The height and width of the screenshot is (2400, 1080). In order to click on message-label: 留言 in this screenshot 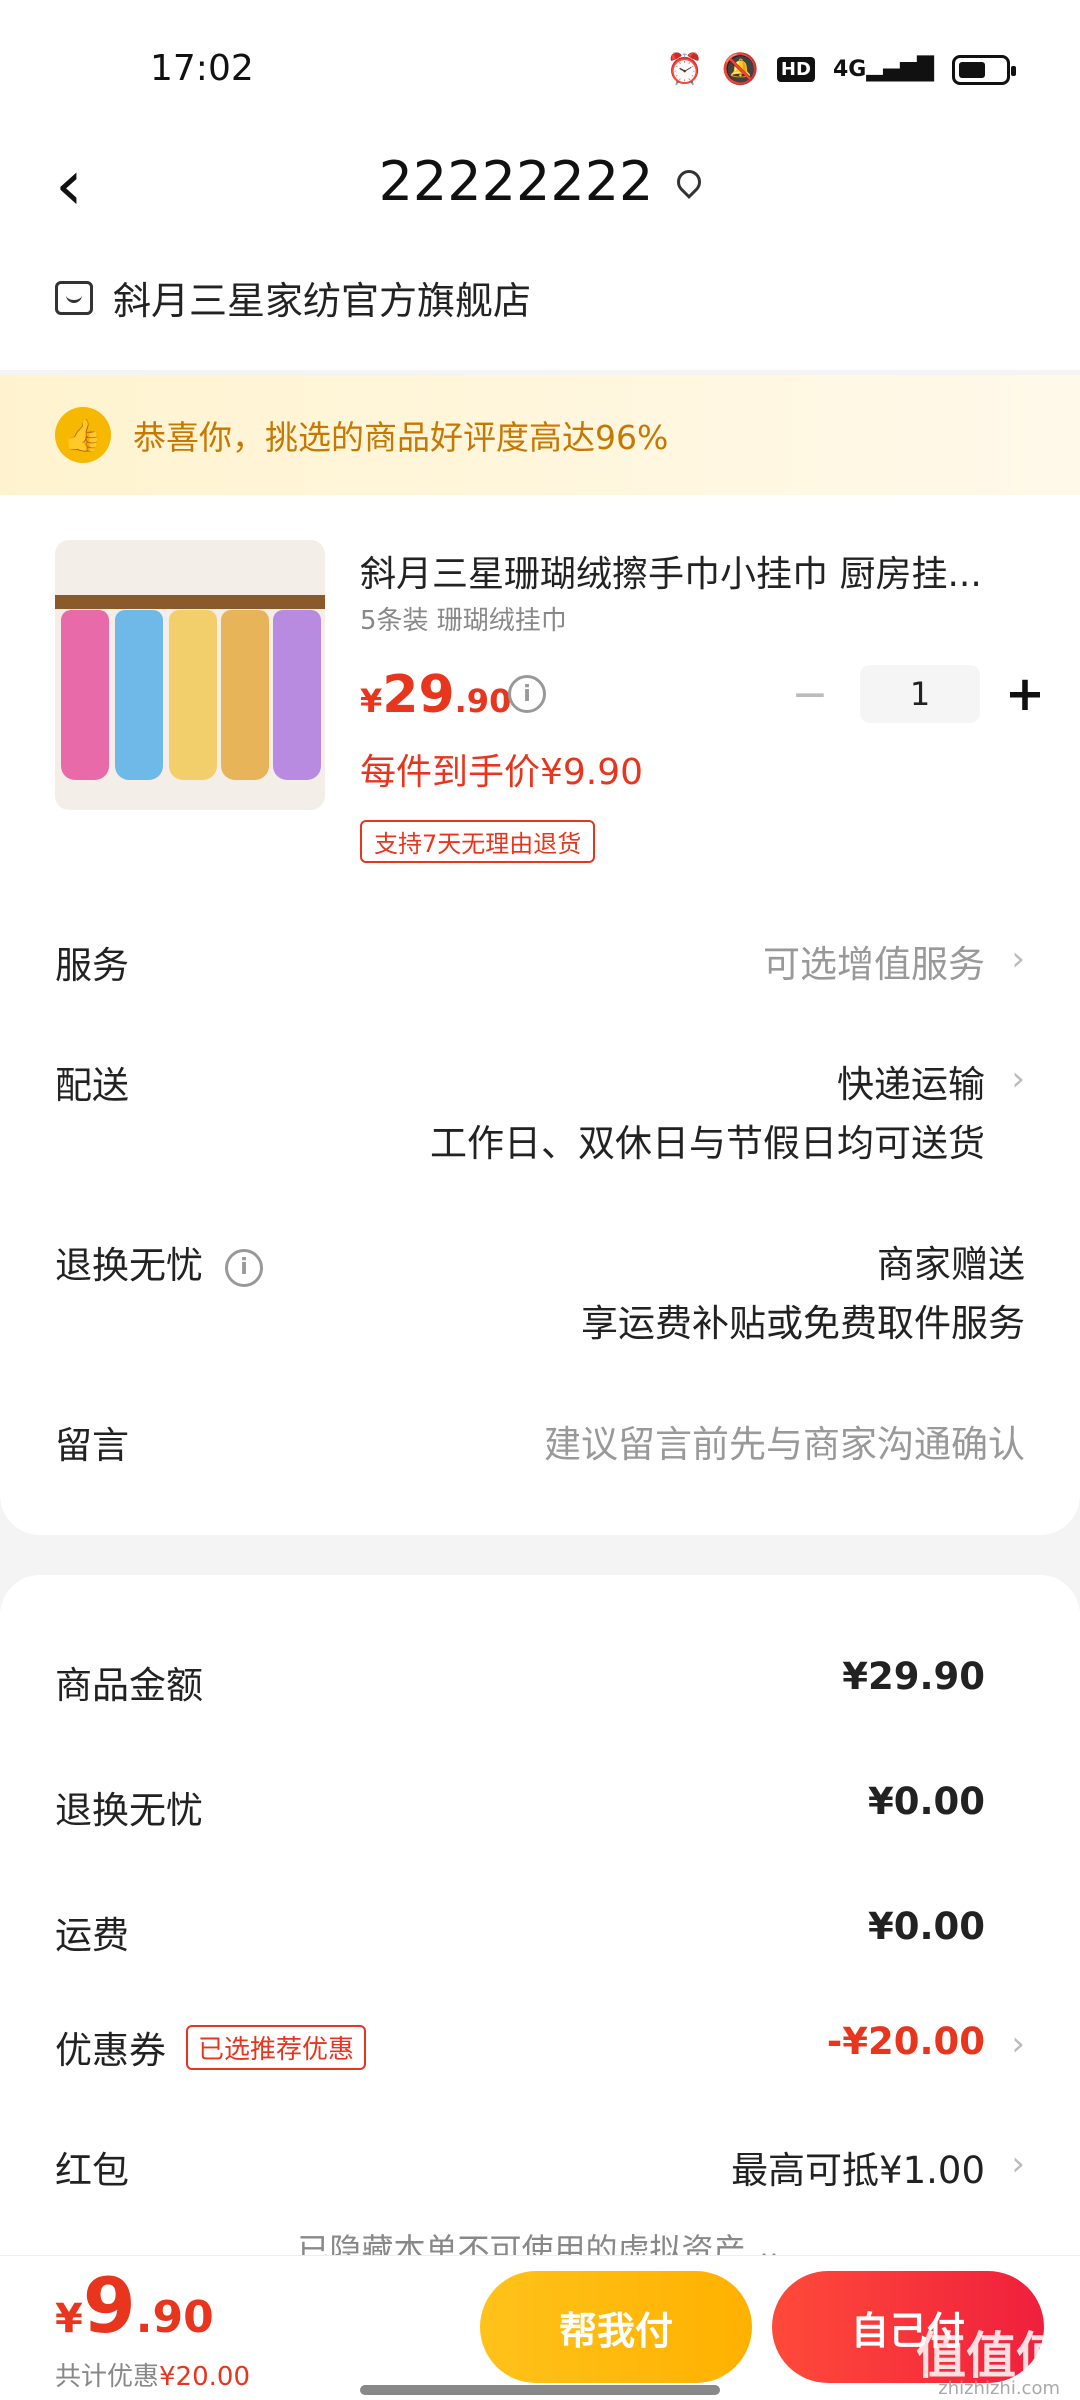, I will do `click(92, 1445)`.